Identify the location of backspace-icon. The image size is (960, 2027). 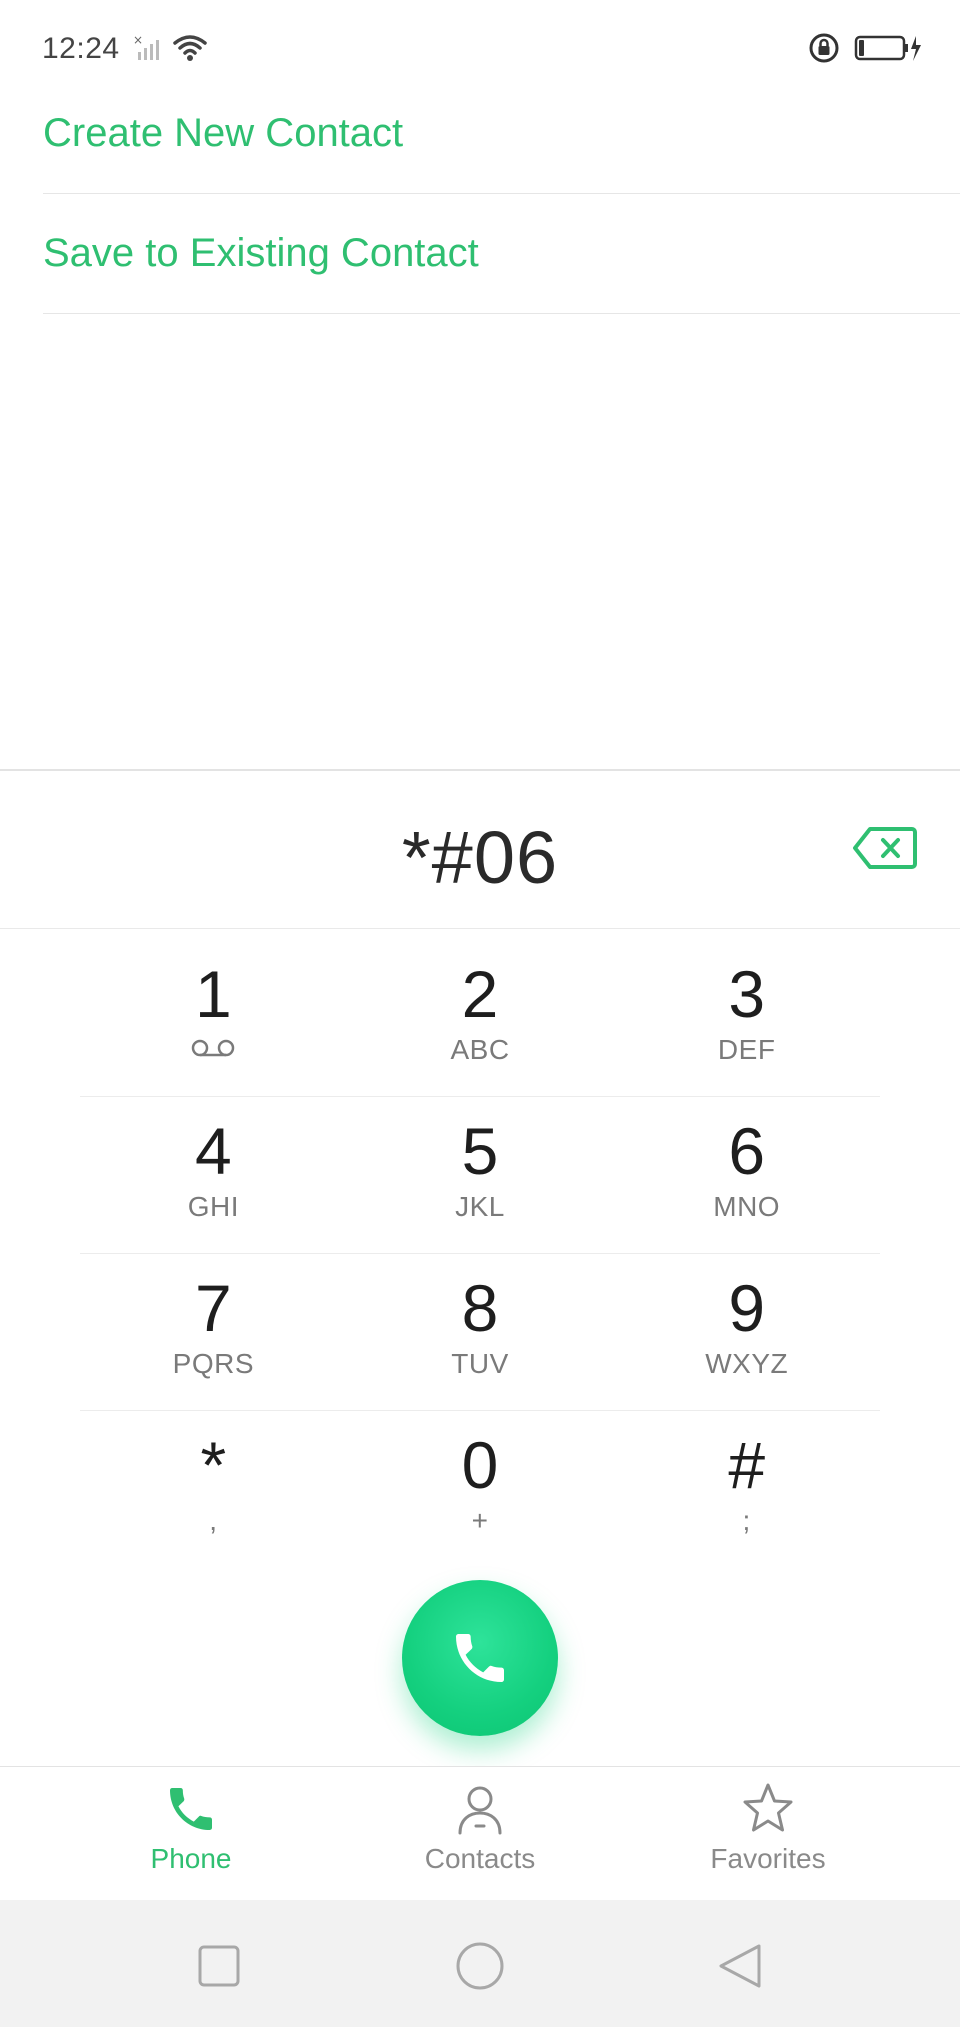
(885, 848).